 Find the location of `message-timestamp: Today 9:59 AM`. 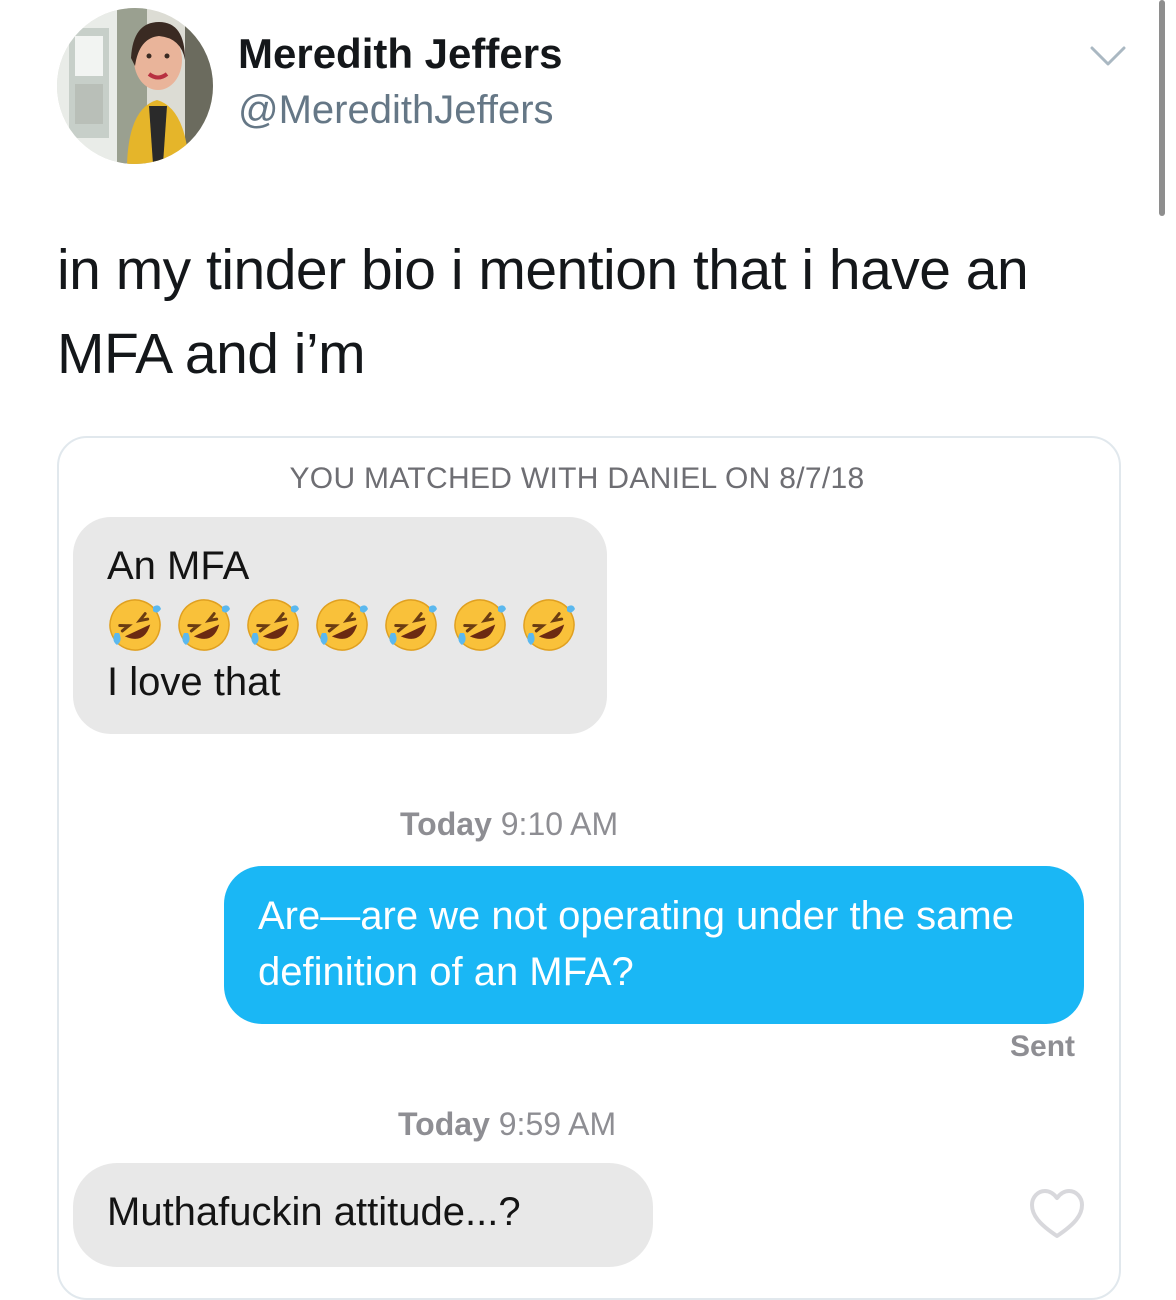

message-timestamp: Today 9:59 AM is located at coordinates (507, 1124).